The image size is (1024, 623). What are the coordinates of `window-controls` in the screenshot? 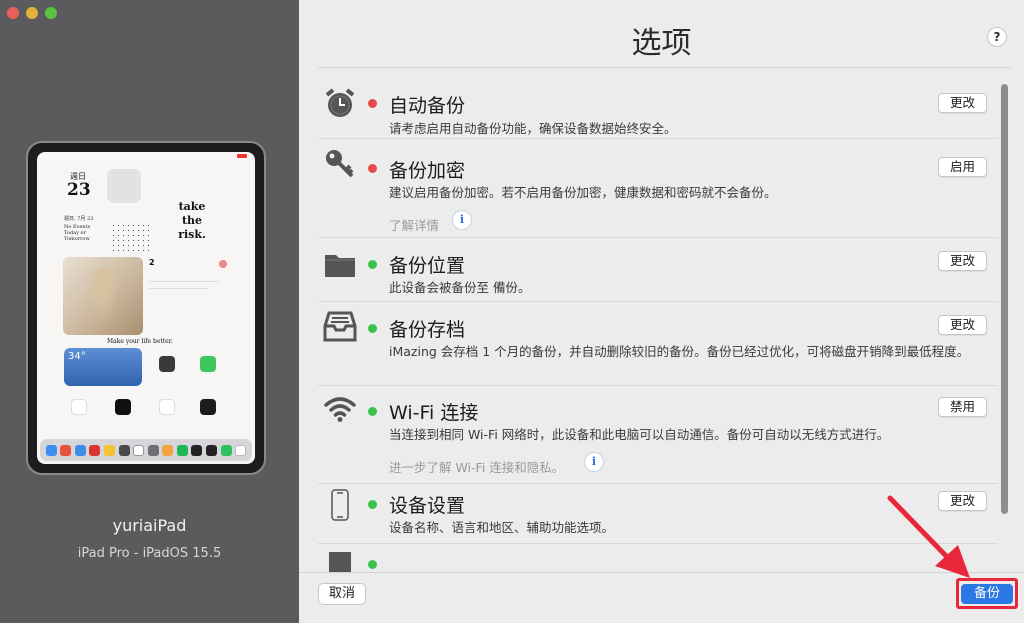 It's located at (32, 13).